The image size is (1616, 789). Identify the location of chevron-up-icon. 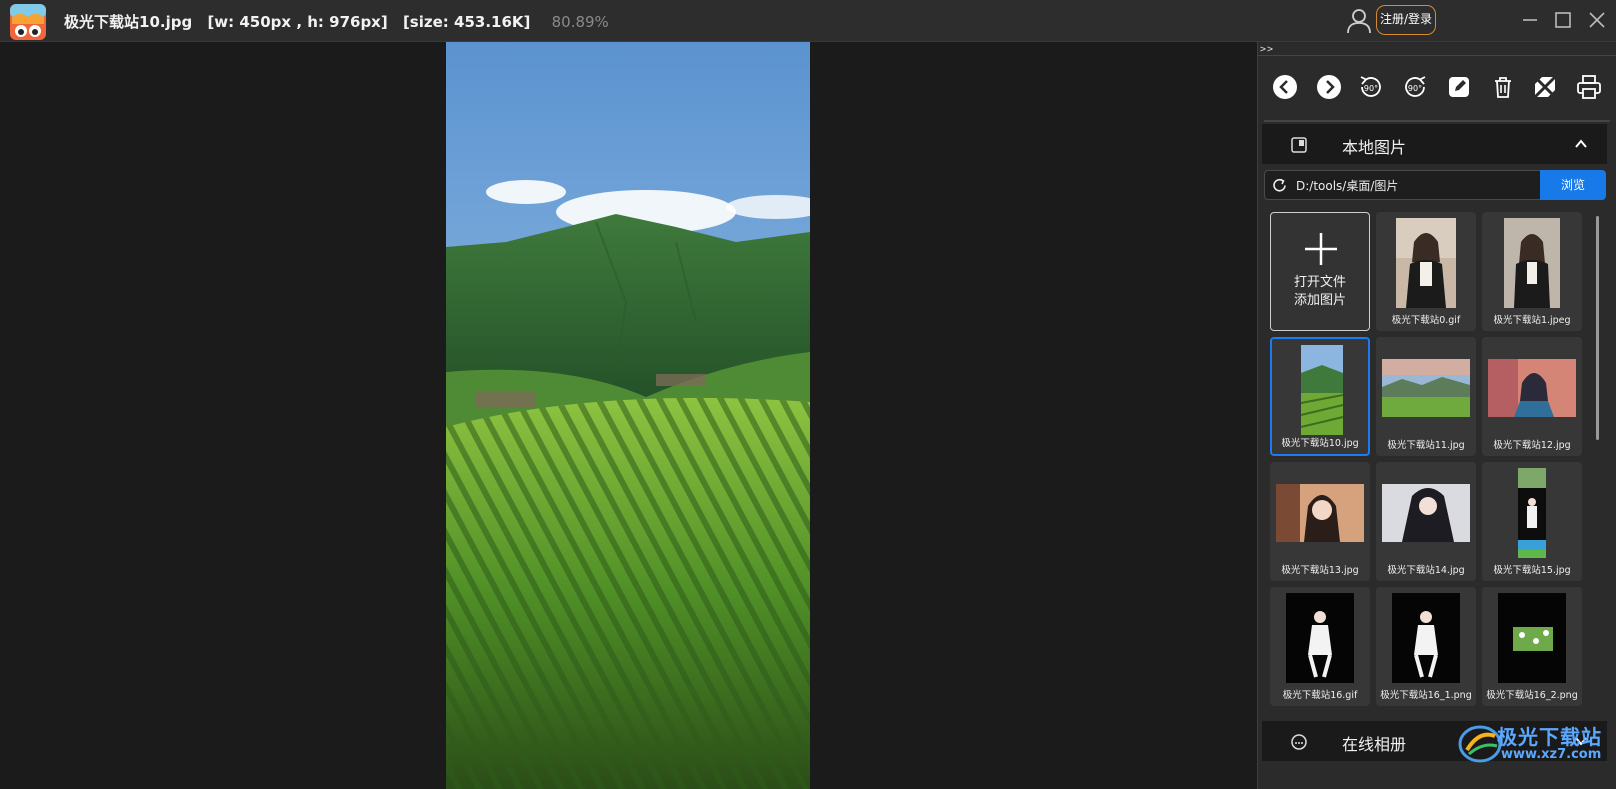
(1581, 144).